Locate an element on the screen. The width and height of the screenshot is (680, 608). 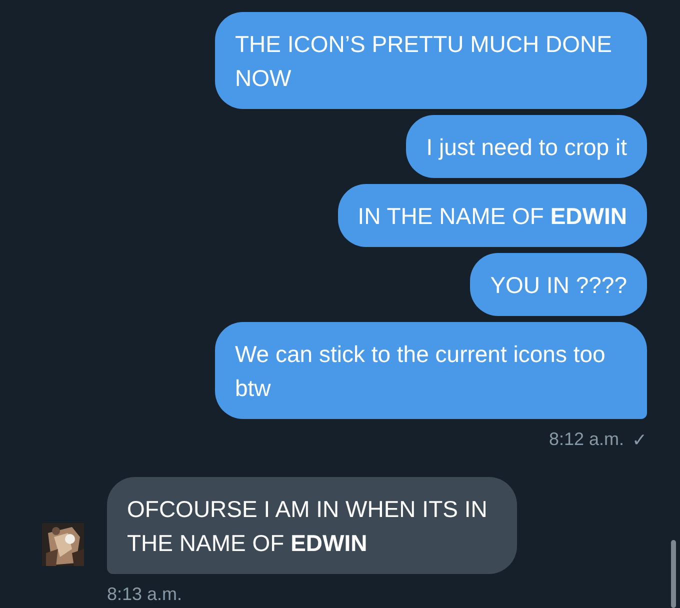
timestamp: 8:12 a.m. is located at coordinates (586, 440).